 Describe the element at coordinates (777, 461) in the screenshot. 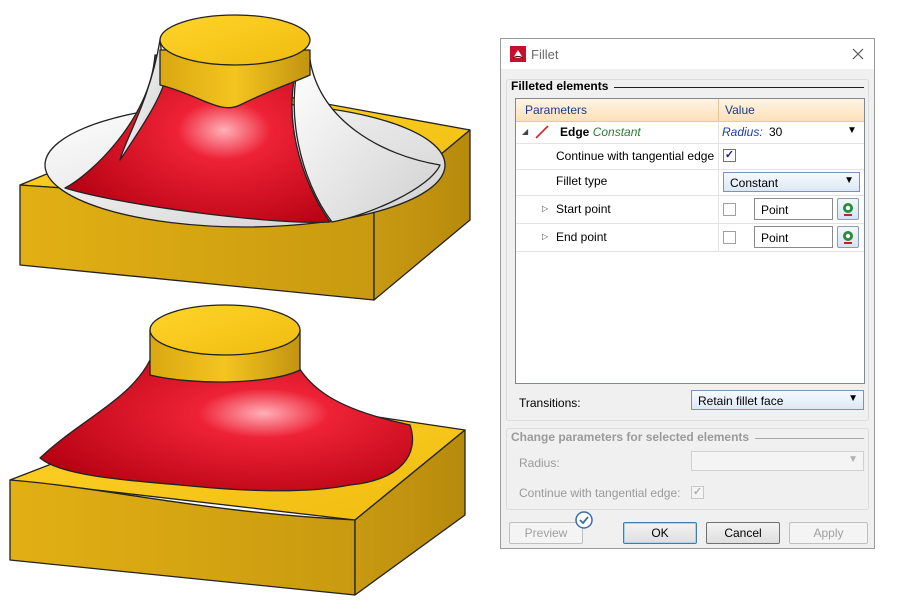

I see `radius-select: ▼` at that location.